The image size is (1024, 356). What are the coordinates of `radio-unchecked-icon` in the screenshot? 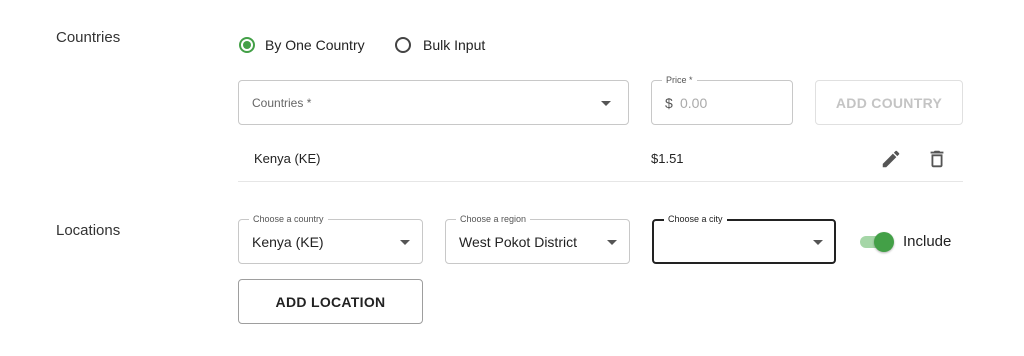 It's located at (403, 45).